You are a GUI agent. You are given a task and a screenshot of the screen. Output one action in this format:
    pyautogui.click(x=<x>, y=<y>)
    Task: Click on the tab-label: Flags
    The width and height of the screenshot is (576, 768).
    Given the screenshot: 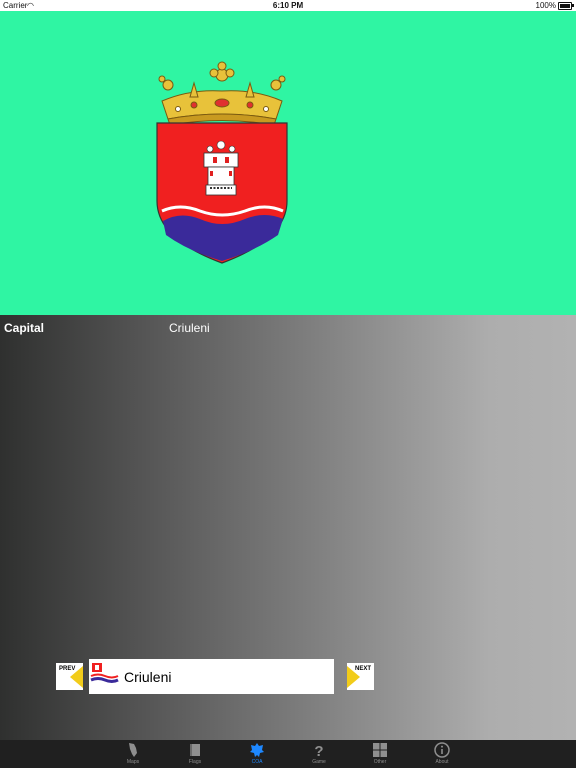 What is the action you would take?
    pyautogui.click(x=195, y=762)
    